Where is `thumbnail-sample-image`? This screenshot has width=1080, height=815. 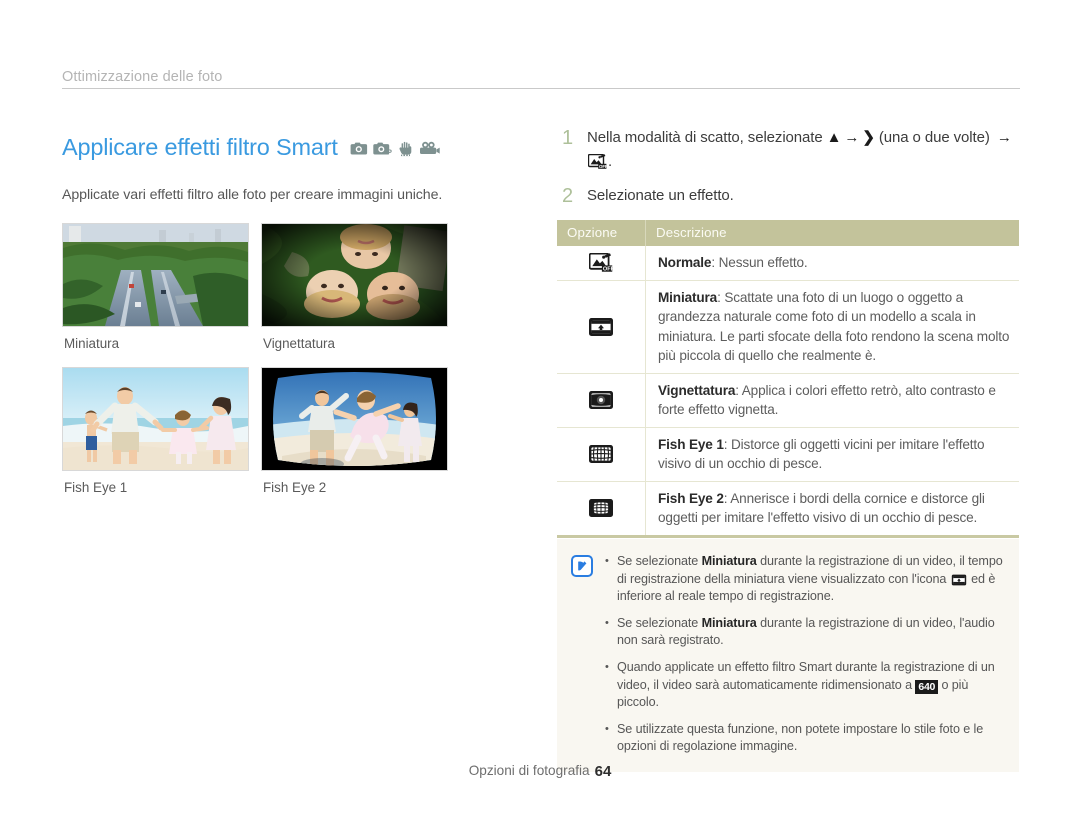
thumbnail-sample-image is located at coordinates (155, 275).